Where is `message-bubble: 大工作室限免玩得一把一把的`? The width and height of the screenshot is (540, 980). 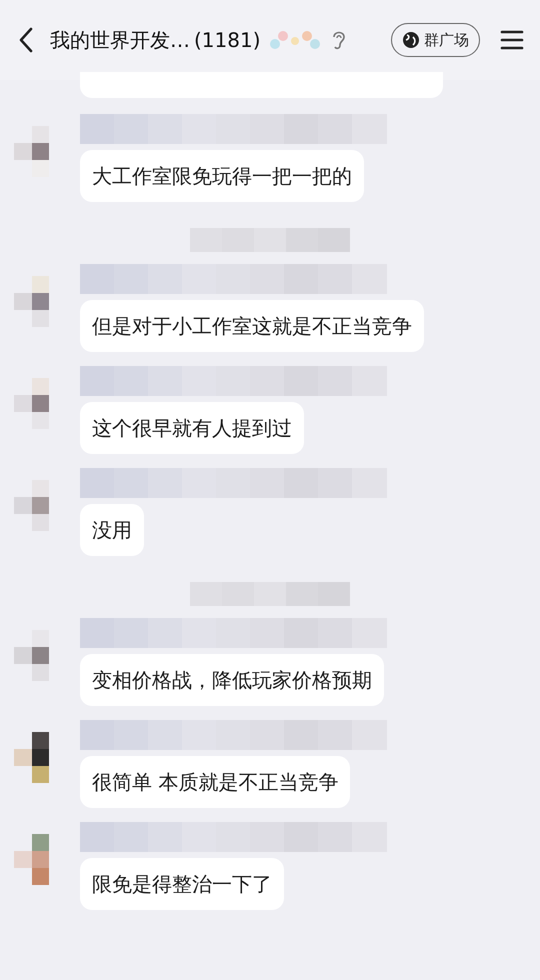
message-bubble: 大工作室限免玩得一把一把的 is located at coordinates (222, 176).